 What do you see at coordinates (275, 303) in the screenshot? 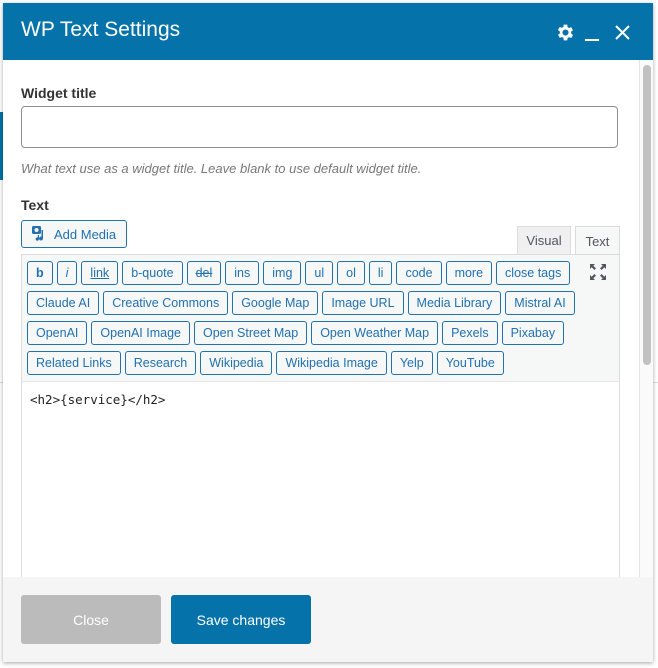
I see `quicktag-google-map-button: Google Map` at bounding box center [275, 303].